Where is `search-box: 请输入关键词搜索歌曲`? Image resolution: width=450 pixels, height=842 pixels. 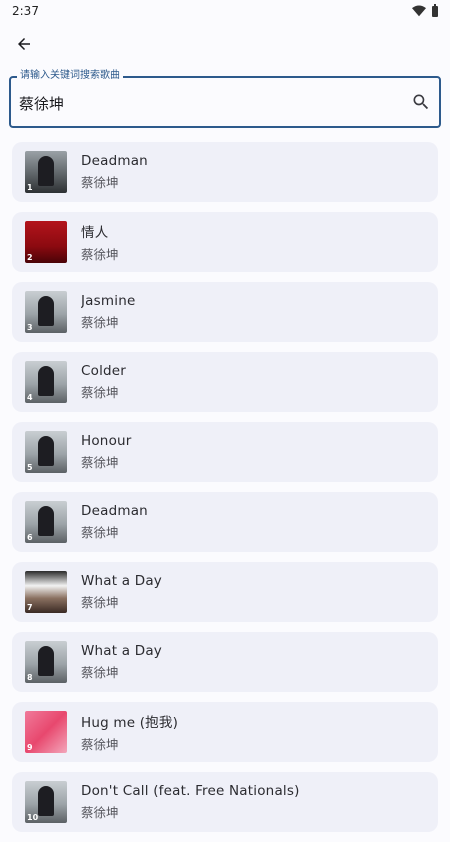
search-box: 请输入关键词搜索歌曲 is located at coordinates (225, 98).